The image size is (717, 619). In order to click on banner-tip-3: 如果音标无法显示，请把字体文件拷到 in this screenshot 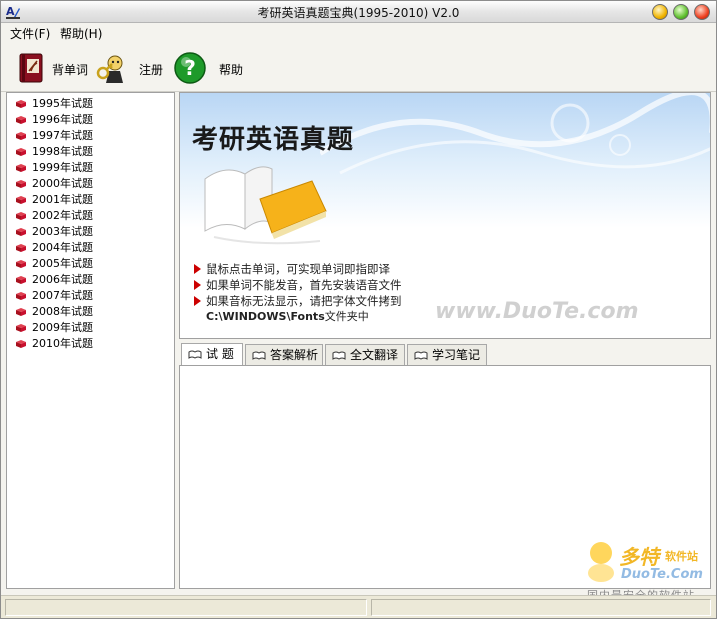, I will do `click(298, 301)`.